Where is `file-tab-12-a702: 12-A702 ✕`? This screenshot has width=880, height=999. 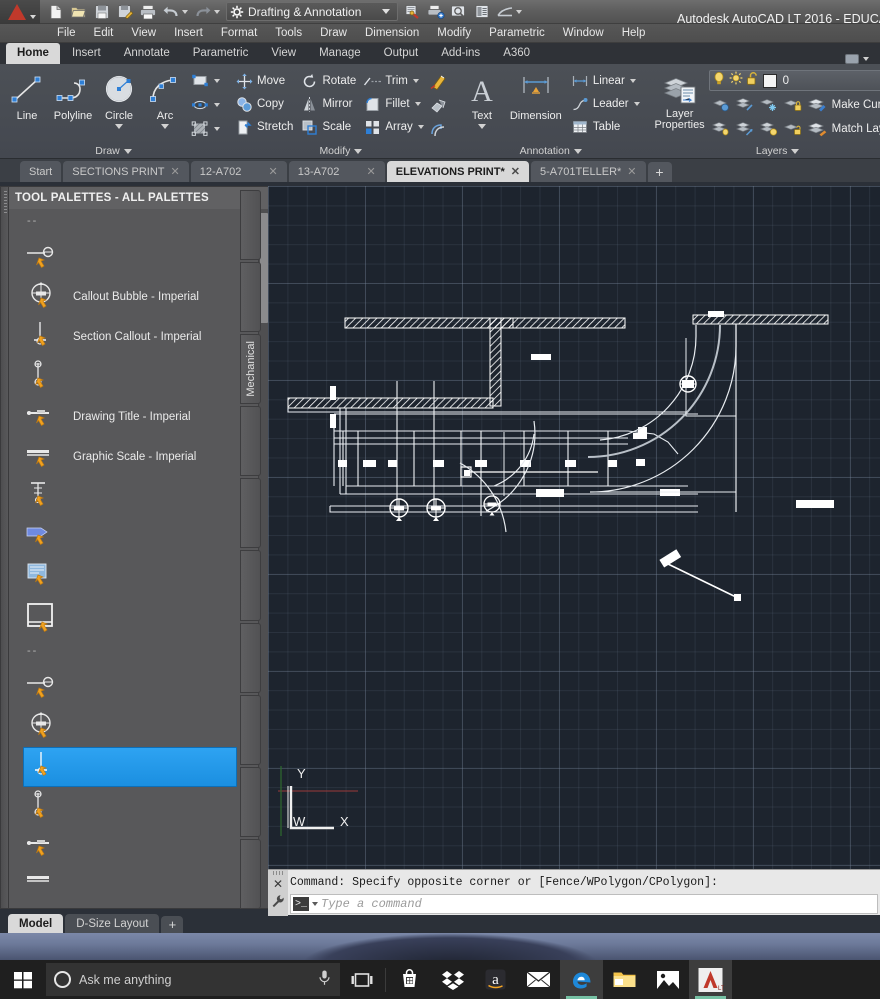 file-tab-12-a702: 12-A702 ✕ is located at coordinates (238, 171).